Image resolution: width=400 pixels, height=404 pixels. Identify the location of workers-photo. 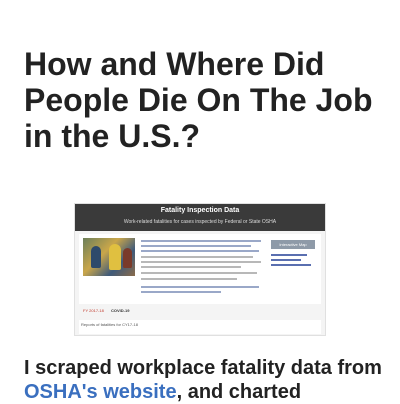
(109, 257).